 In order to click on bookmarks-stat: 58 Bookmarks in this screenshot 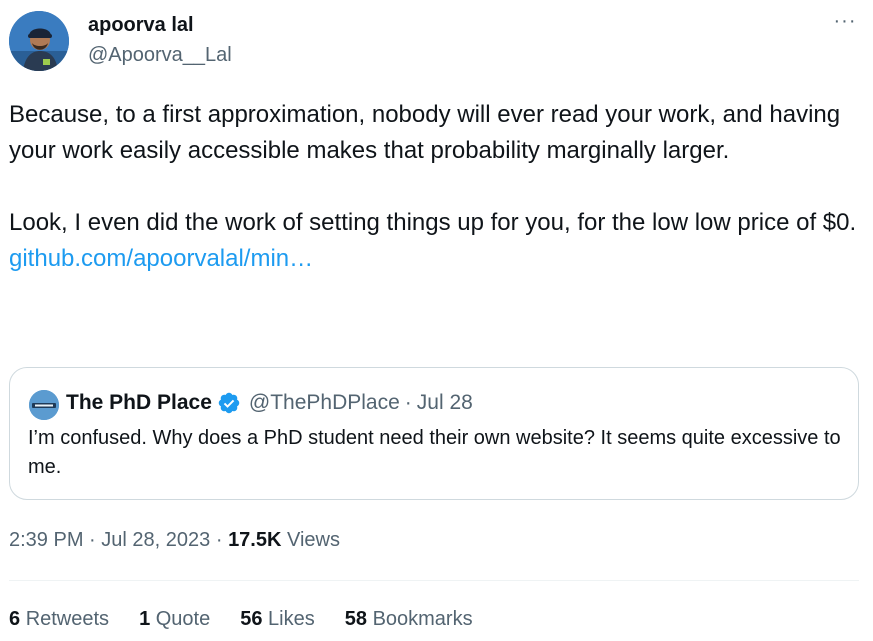, I will do `click(409, 619)`.